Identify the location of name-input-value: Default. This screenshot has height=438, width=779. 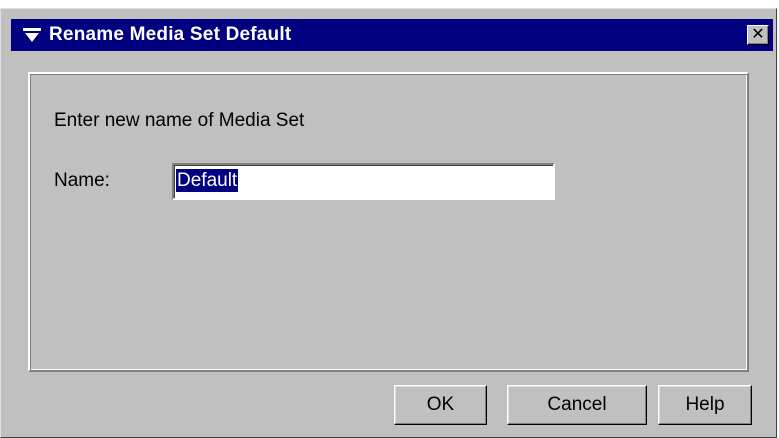
(207, 180).